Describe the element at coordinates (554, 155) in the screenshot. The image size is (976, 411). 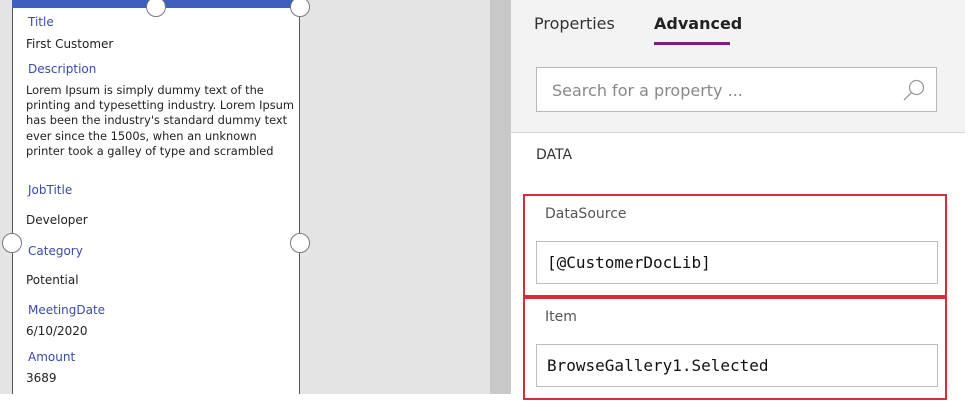
I see `section-title-data: DATA` at that location.